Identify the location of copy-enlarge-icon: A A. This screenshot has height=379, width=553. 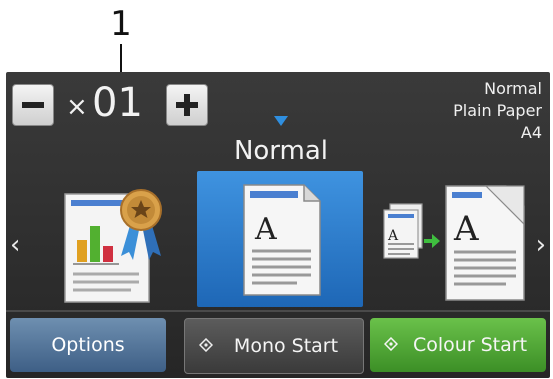
(454, 243).